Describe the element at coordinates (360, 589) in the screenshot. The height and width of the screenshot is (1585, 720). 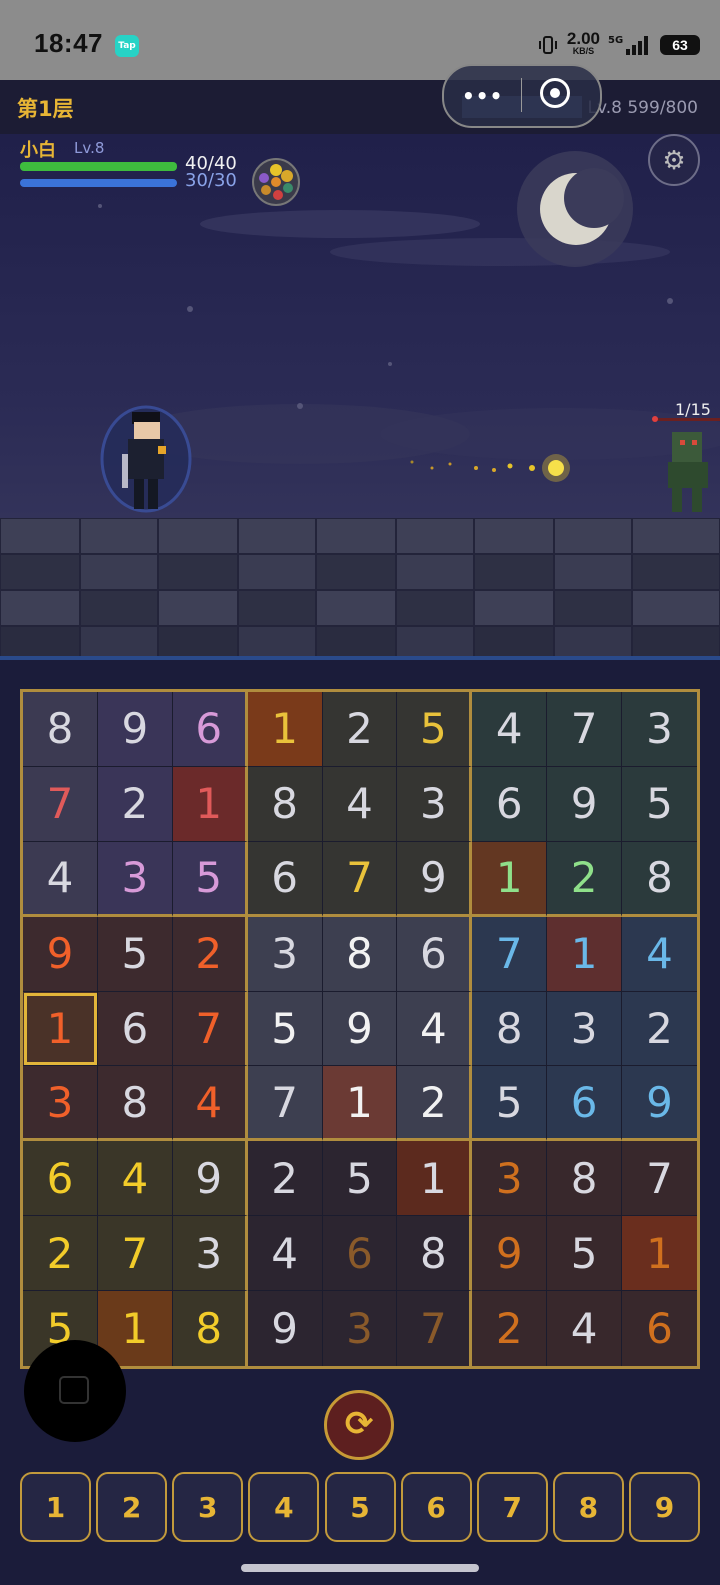
I see `stone-floor` at that location.